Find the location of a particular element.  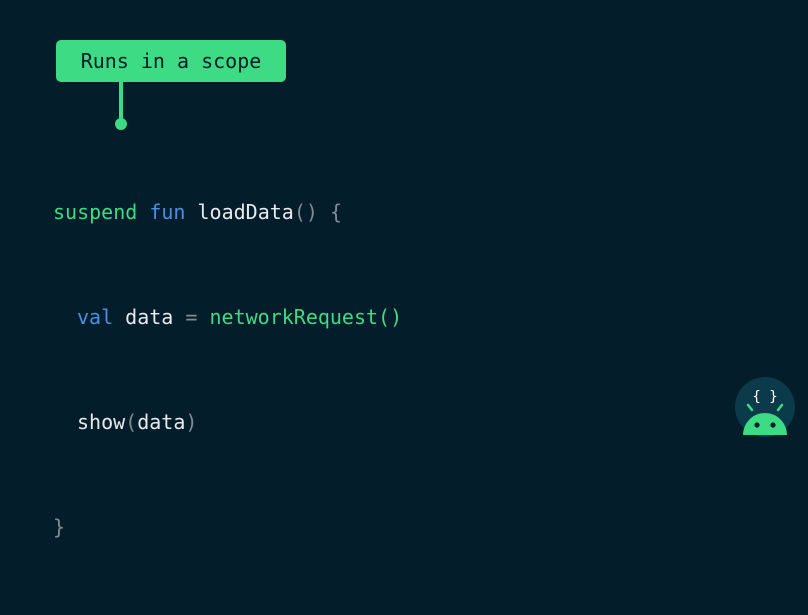

open-brace: { is located at coordinates (336, 212).